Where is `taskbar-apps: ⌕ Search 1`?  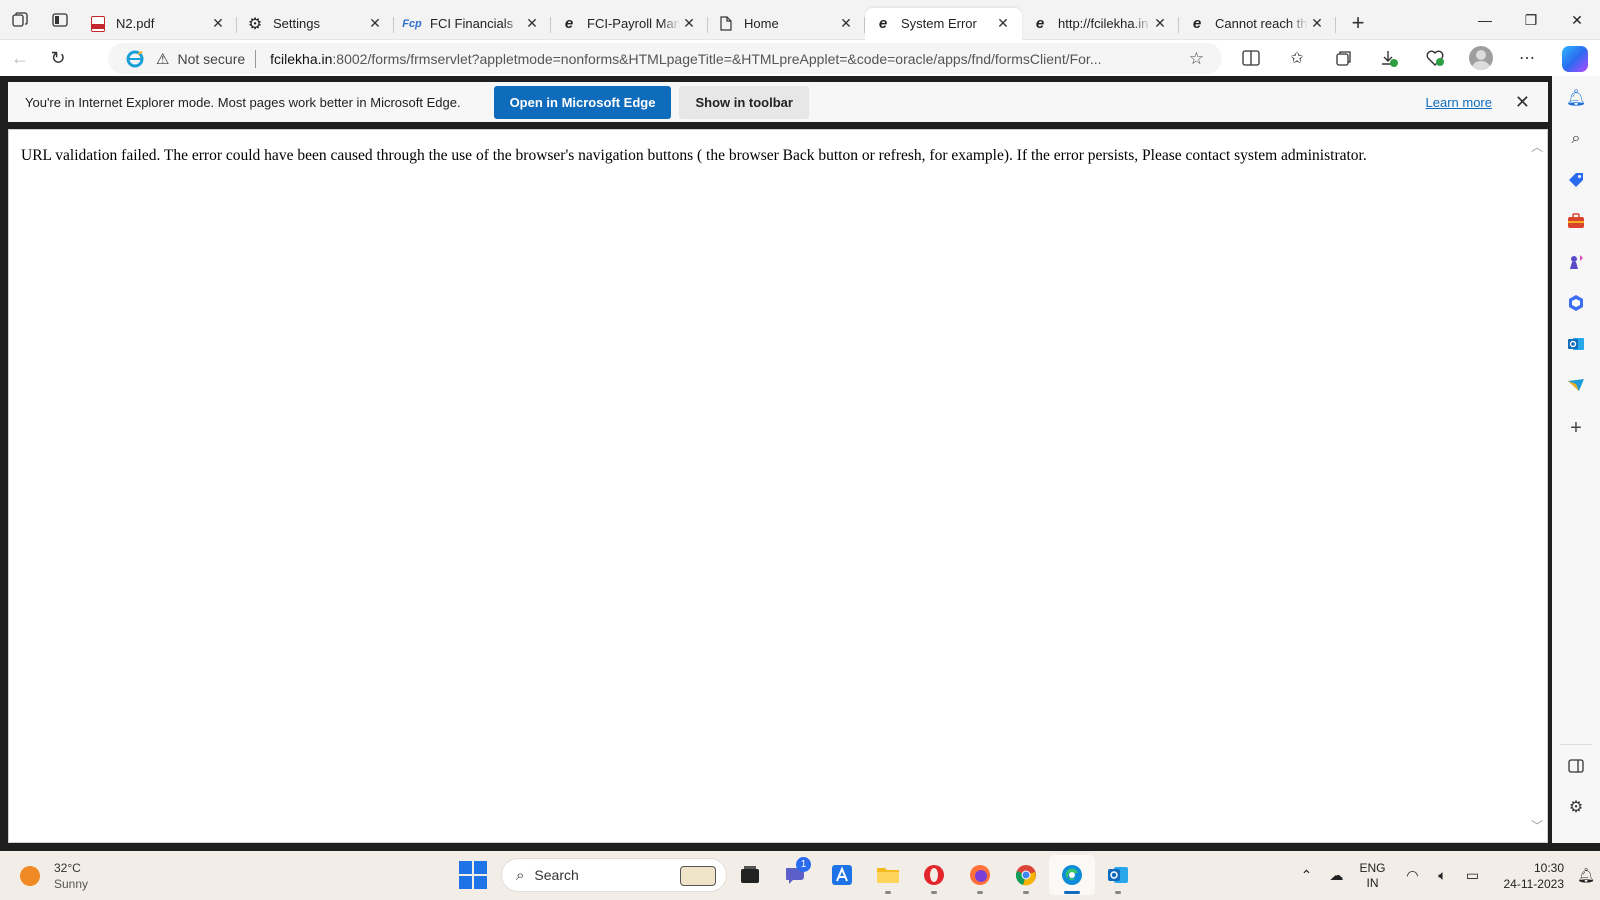 taskbar-apps: ⌕ Search 1 is located at coordinates (800, 875).